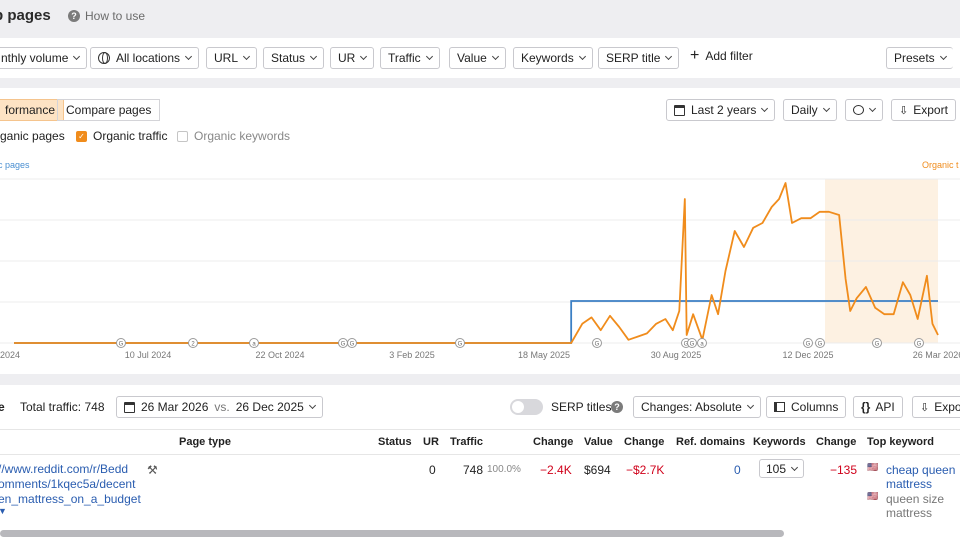 This screenshot has width=960, height=540. Describe the element at coordinates (70, 499) in the screenshot. I see `row-url-line3: en_mattress_on_a_budget` at that location.